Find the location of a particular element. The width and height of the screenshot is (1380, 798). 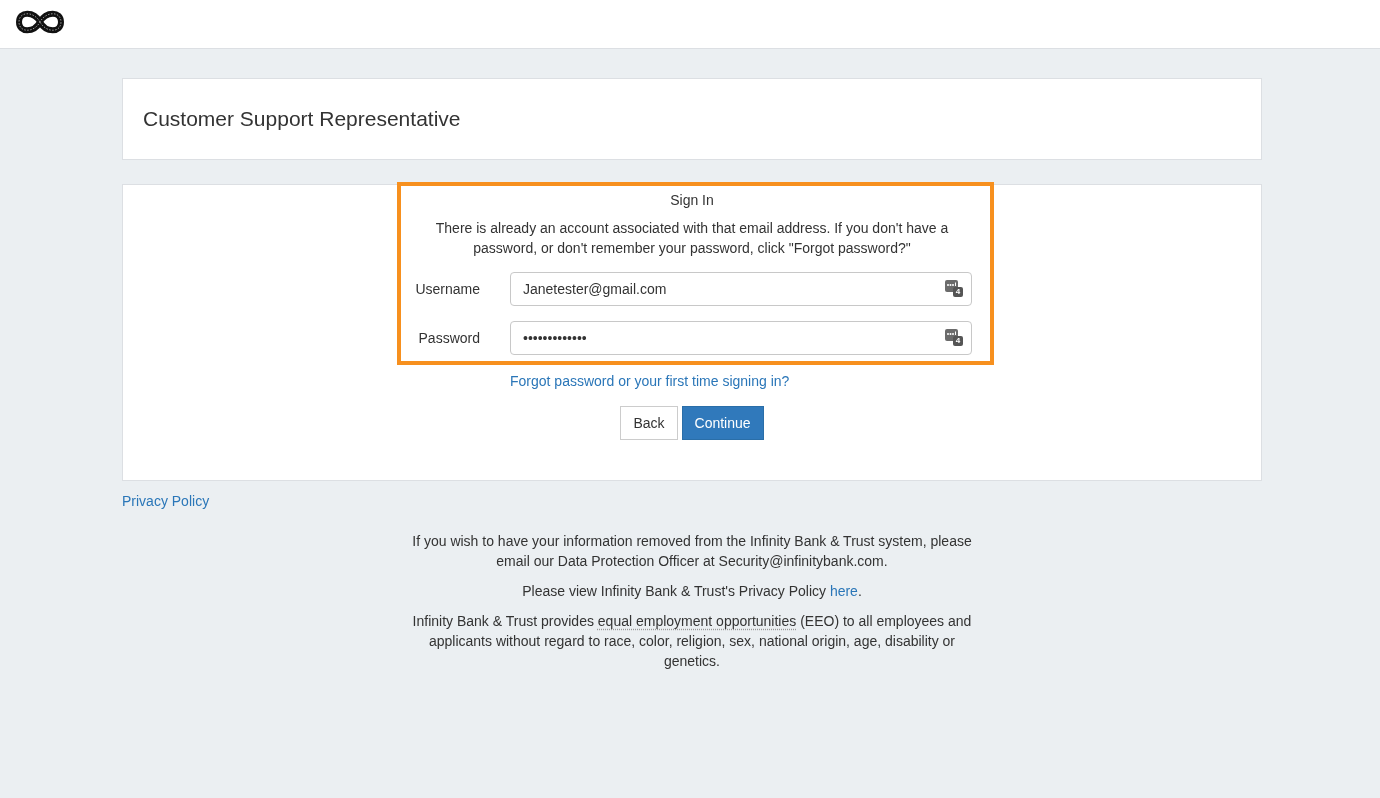

sign-in-heading: Sign In is located at coordinates (692, 200).